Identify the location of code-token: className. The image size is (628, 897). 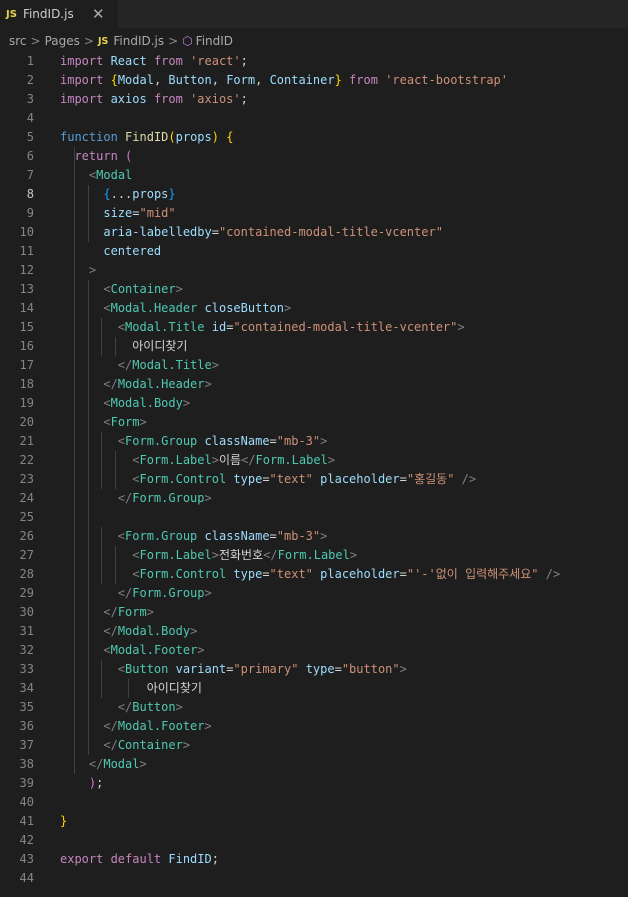
(237, 536).